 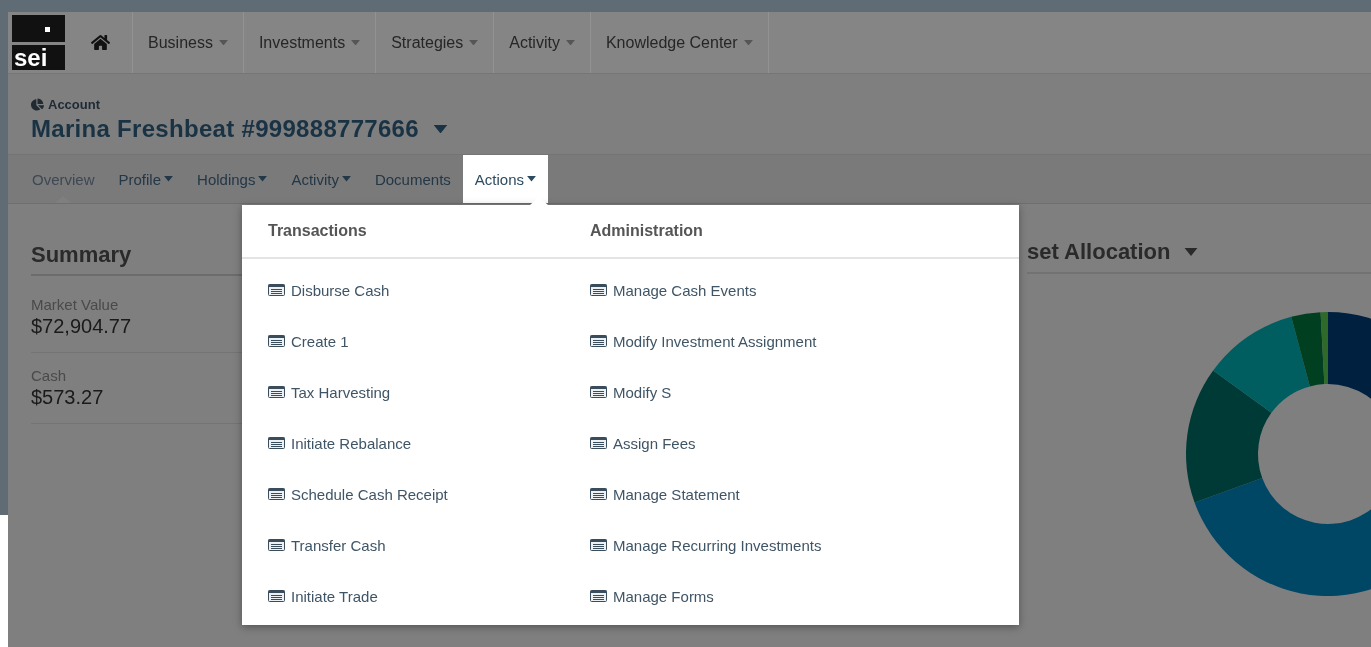 What do you see at coordinates (74, 104) in the screenshot?
I see `account-label: Account` at bounding box center [74, 104].